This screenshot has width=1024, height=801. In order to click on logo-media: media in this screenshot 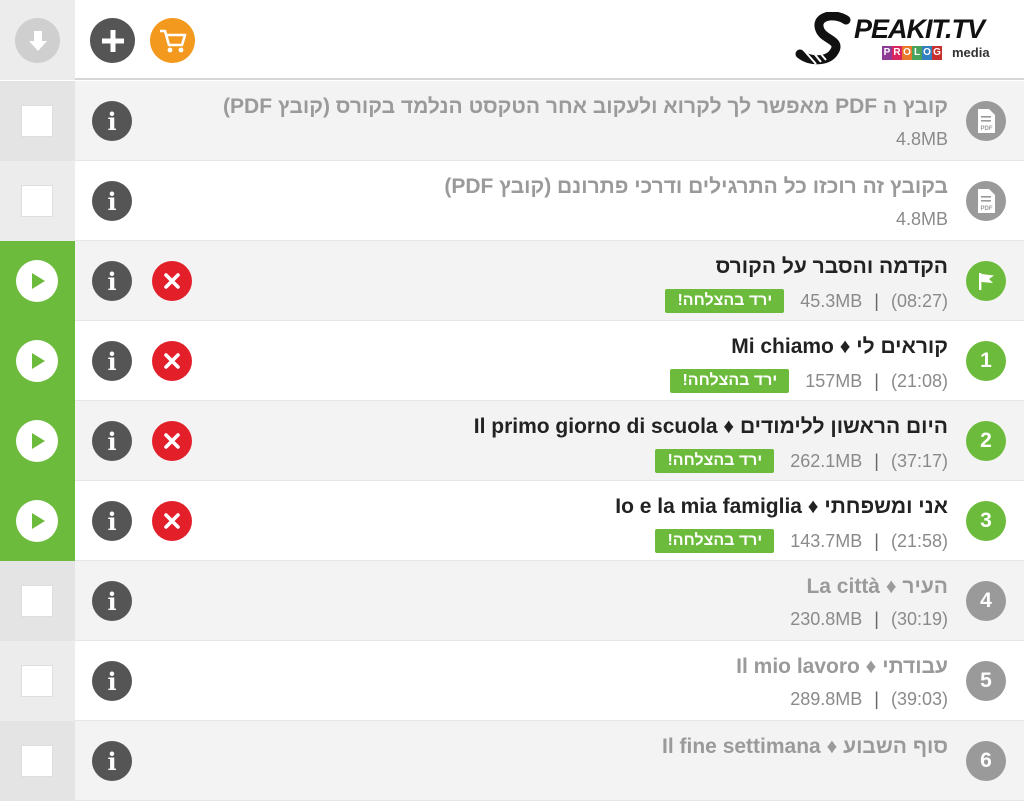, I will do `click(971, 52)`.